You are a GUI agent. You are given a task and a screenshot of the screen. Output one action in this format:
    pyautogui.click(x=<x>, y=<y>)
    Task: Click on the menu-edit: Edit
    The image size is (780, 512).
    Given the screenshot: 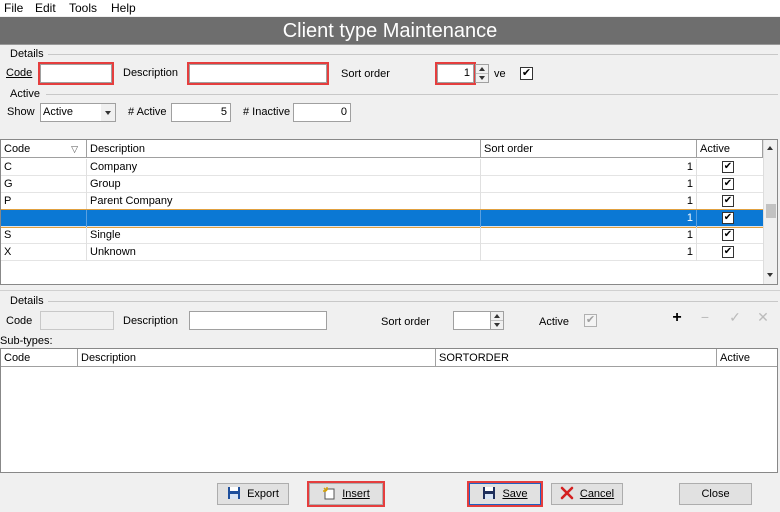 What is the action you would take?
    pyautogui.click(x=45, y=8)
    